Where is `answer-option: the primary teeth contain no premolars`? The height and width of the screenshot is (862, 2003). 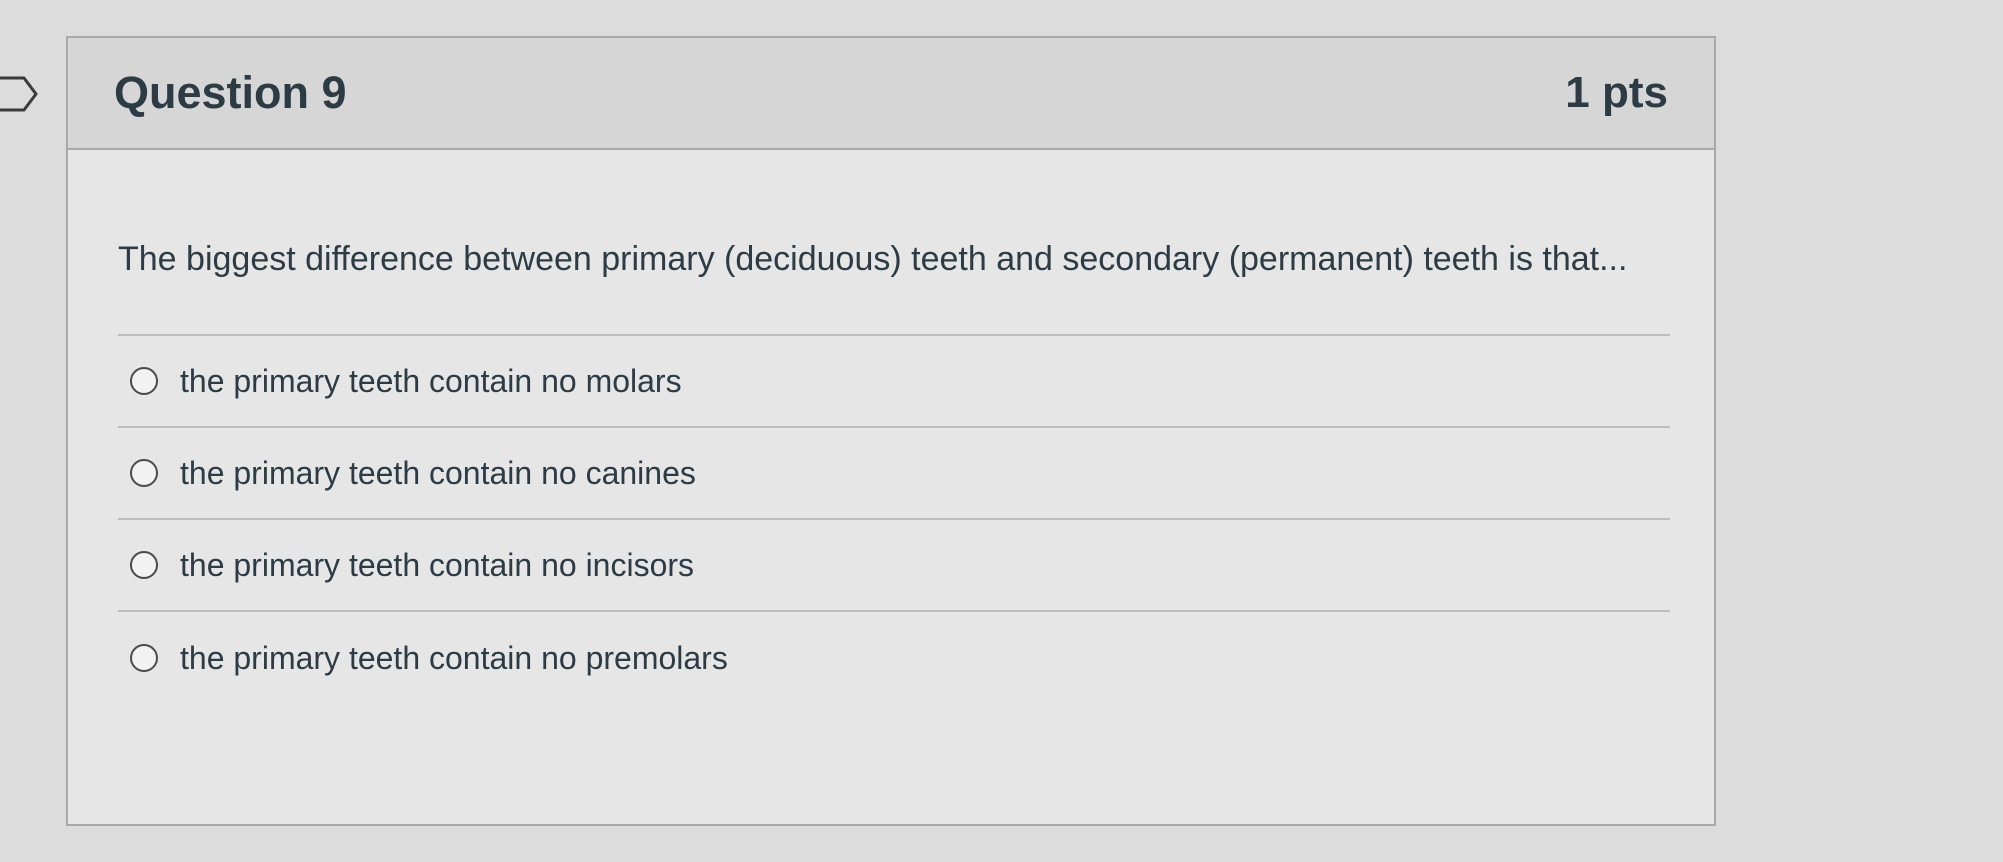 answer-option: the primary teeth contain no premolars is located at coordinates (894, 658).